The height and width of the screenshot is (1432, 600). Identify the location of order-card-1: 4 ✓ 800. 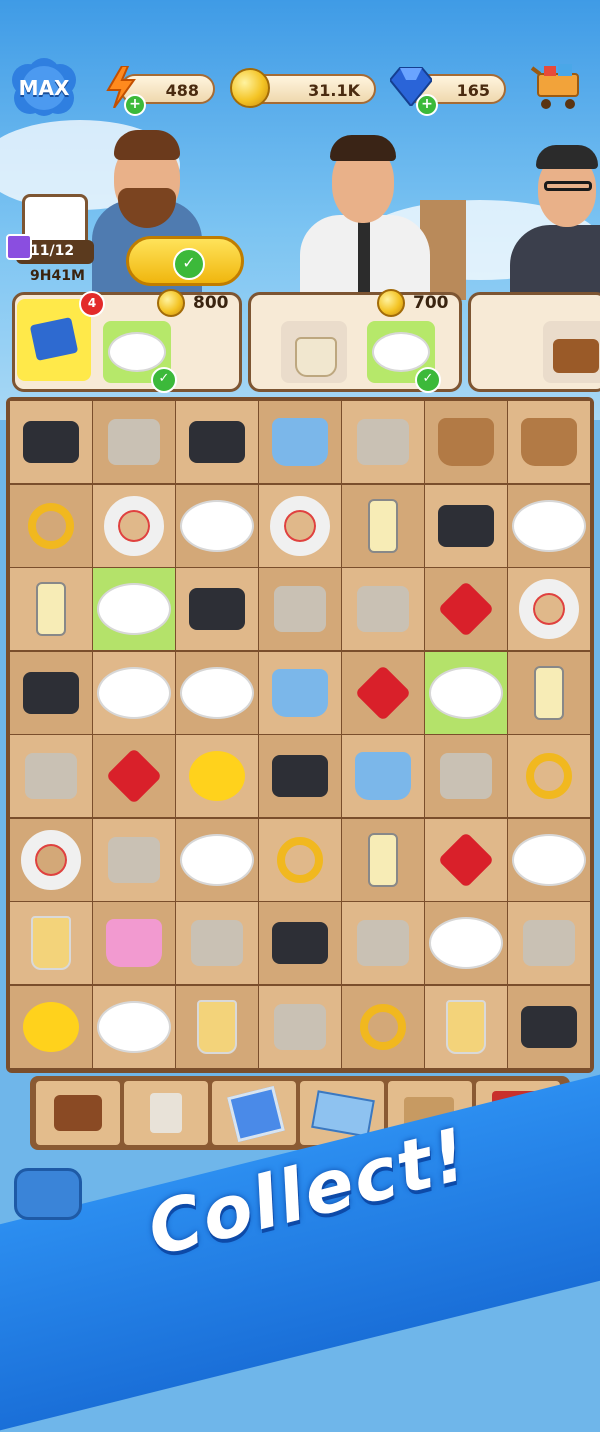
(127, 341).